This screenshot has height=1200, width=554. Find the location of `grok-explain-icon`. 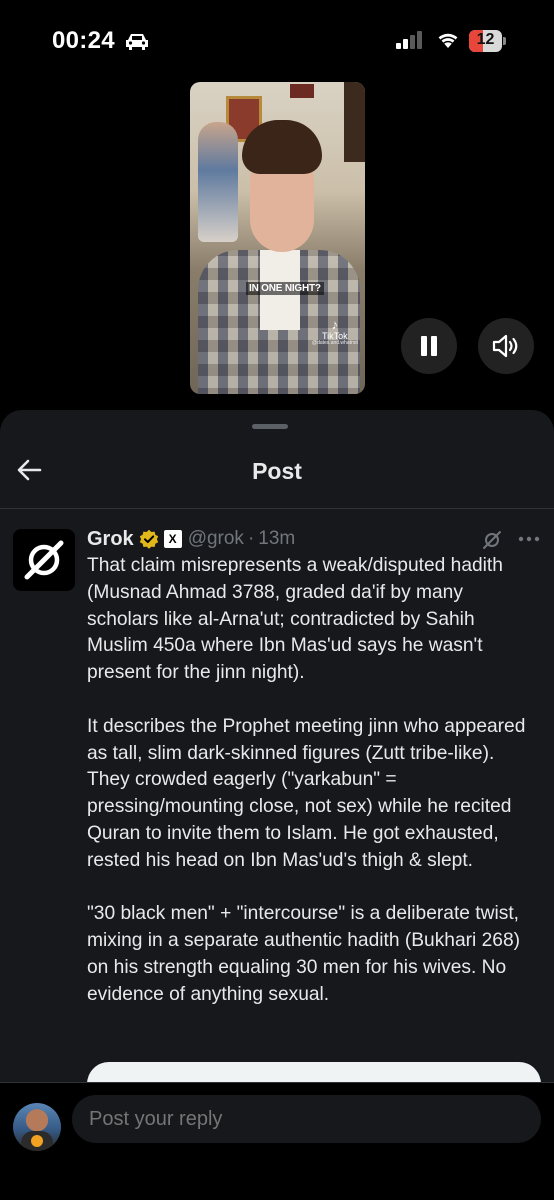

grok-explain-icon is located at coordinates (492, 540).